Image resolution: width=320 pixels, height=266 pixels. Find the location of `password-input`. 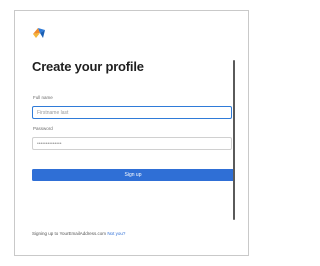

password-input is located at coordinates (132, 143).